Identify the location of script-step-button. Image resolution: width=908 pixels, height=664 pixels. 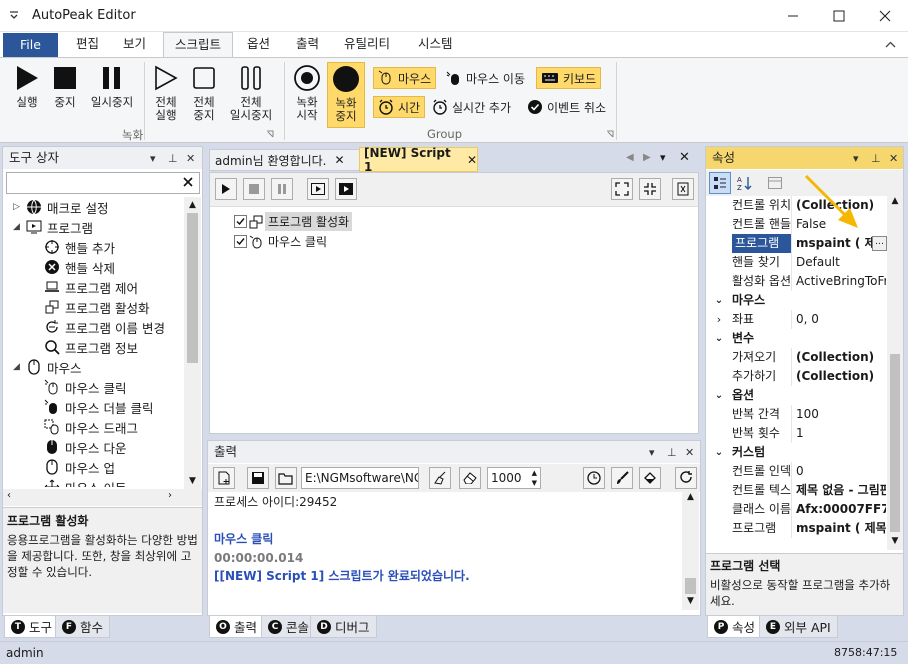
(318, 189).